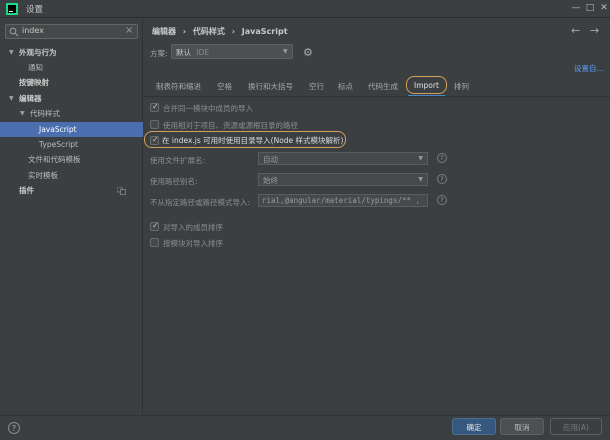 Image resolution: width=610 pixels, height=440 pixels. What do you see at coordinates (129, 30) in the screenshot?
I see `clear-search-icon: ×` at bounding box center [129, 30].